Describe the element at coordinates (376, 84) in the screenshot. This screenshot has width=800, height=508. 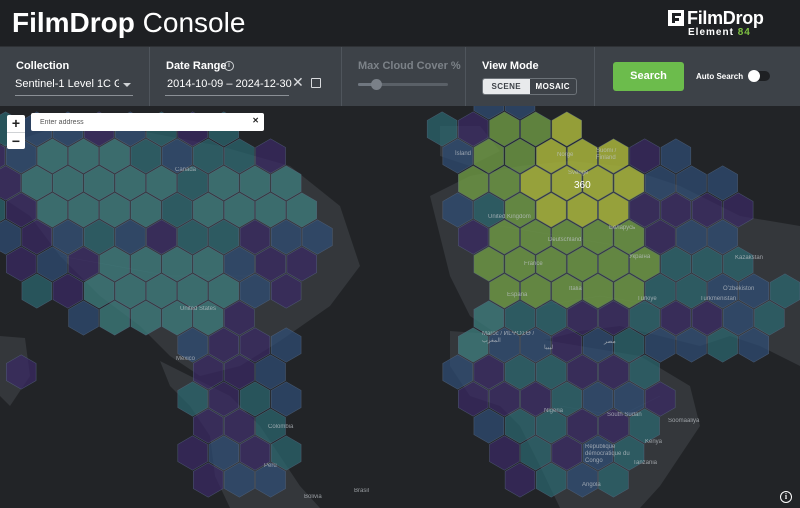
I see `cloud-cover-slider-thumb` at that location.